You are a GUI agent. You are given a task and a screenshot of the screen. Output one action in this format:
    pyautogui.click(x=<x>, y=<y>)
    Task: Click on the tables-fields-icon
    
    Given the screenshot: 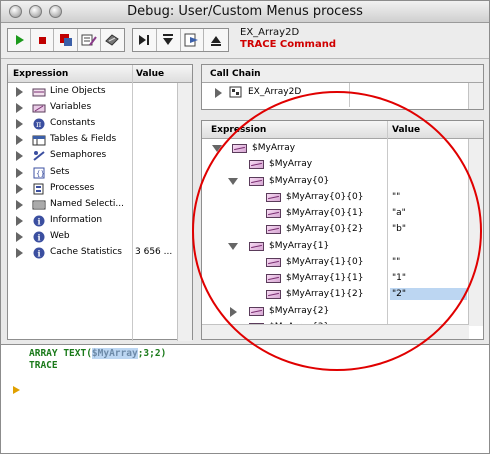 What is the action you would take?
    pyautogui.click(x=39, y=140)
    